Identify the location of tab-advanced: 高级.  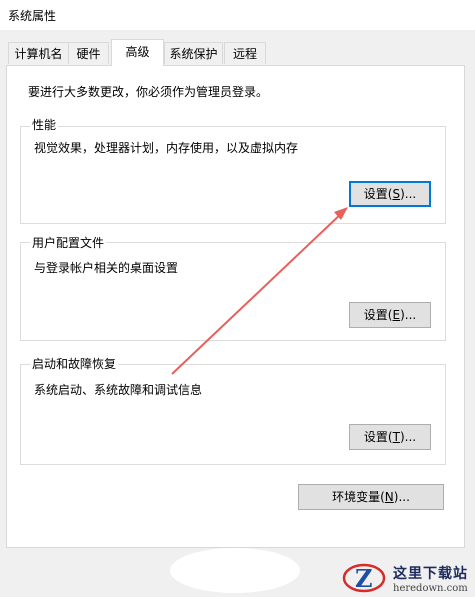
(137, 52).